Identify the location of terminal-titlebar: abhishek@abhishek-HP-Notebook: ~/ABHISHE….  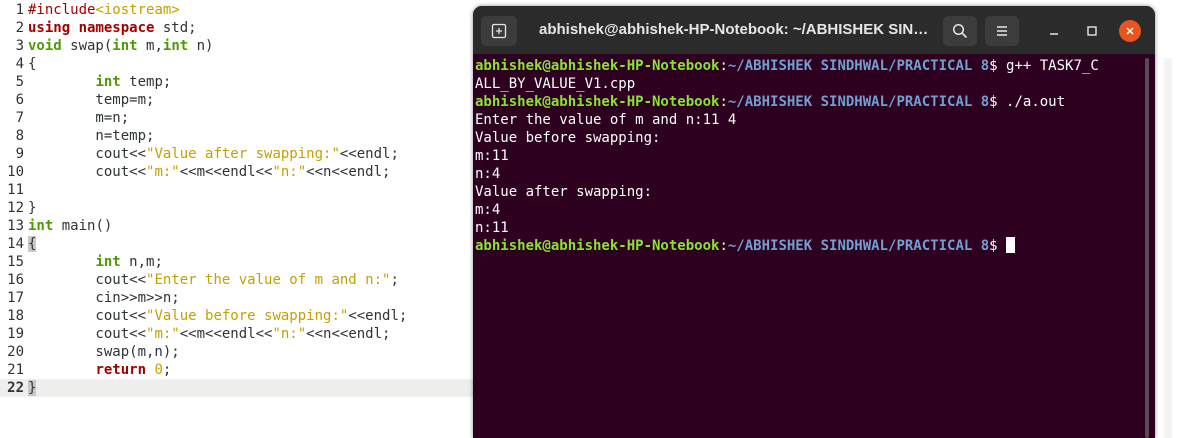
(814, 30).